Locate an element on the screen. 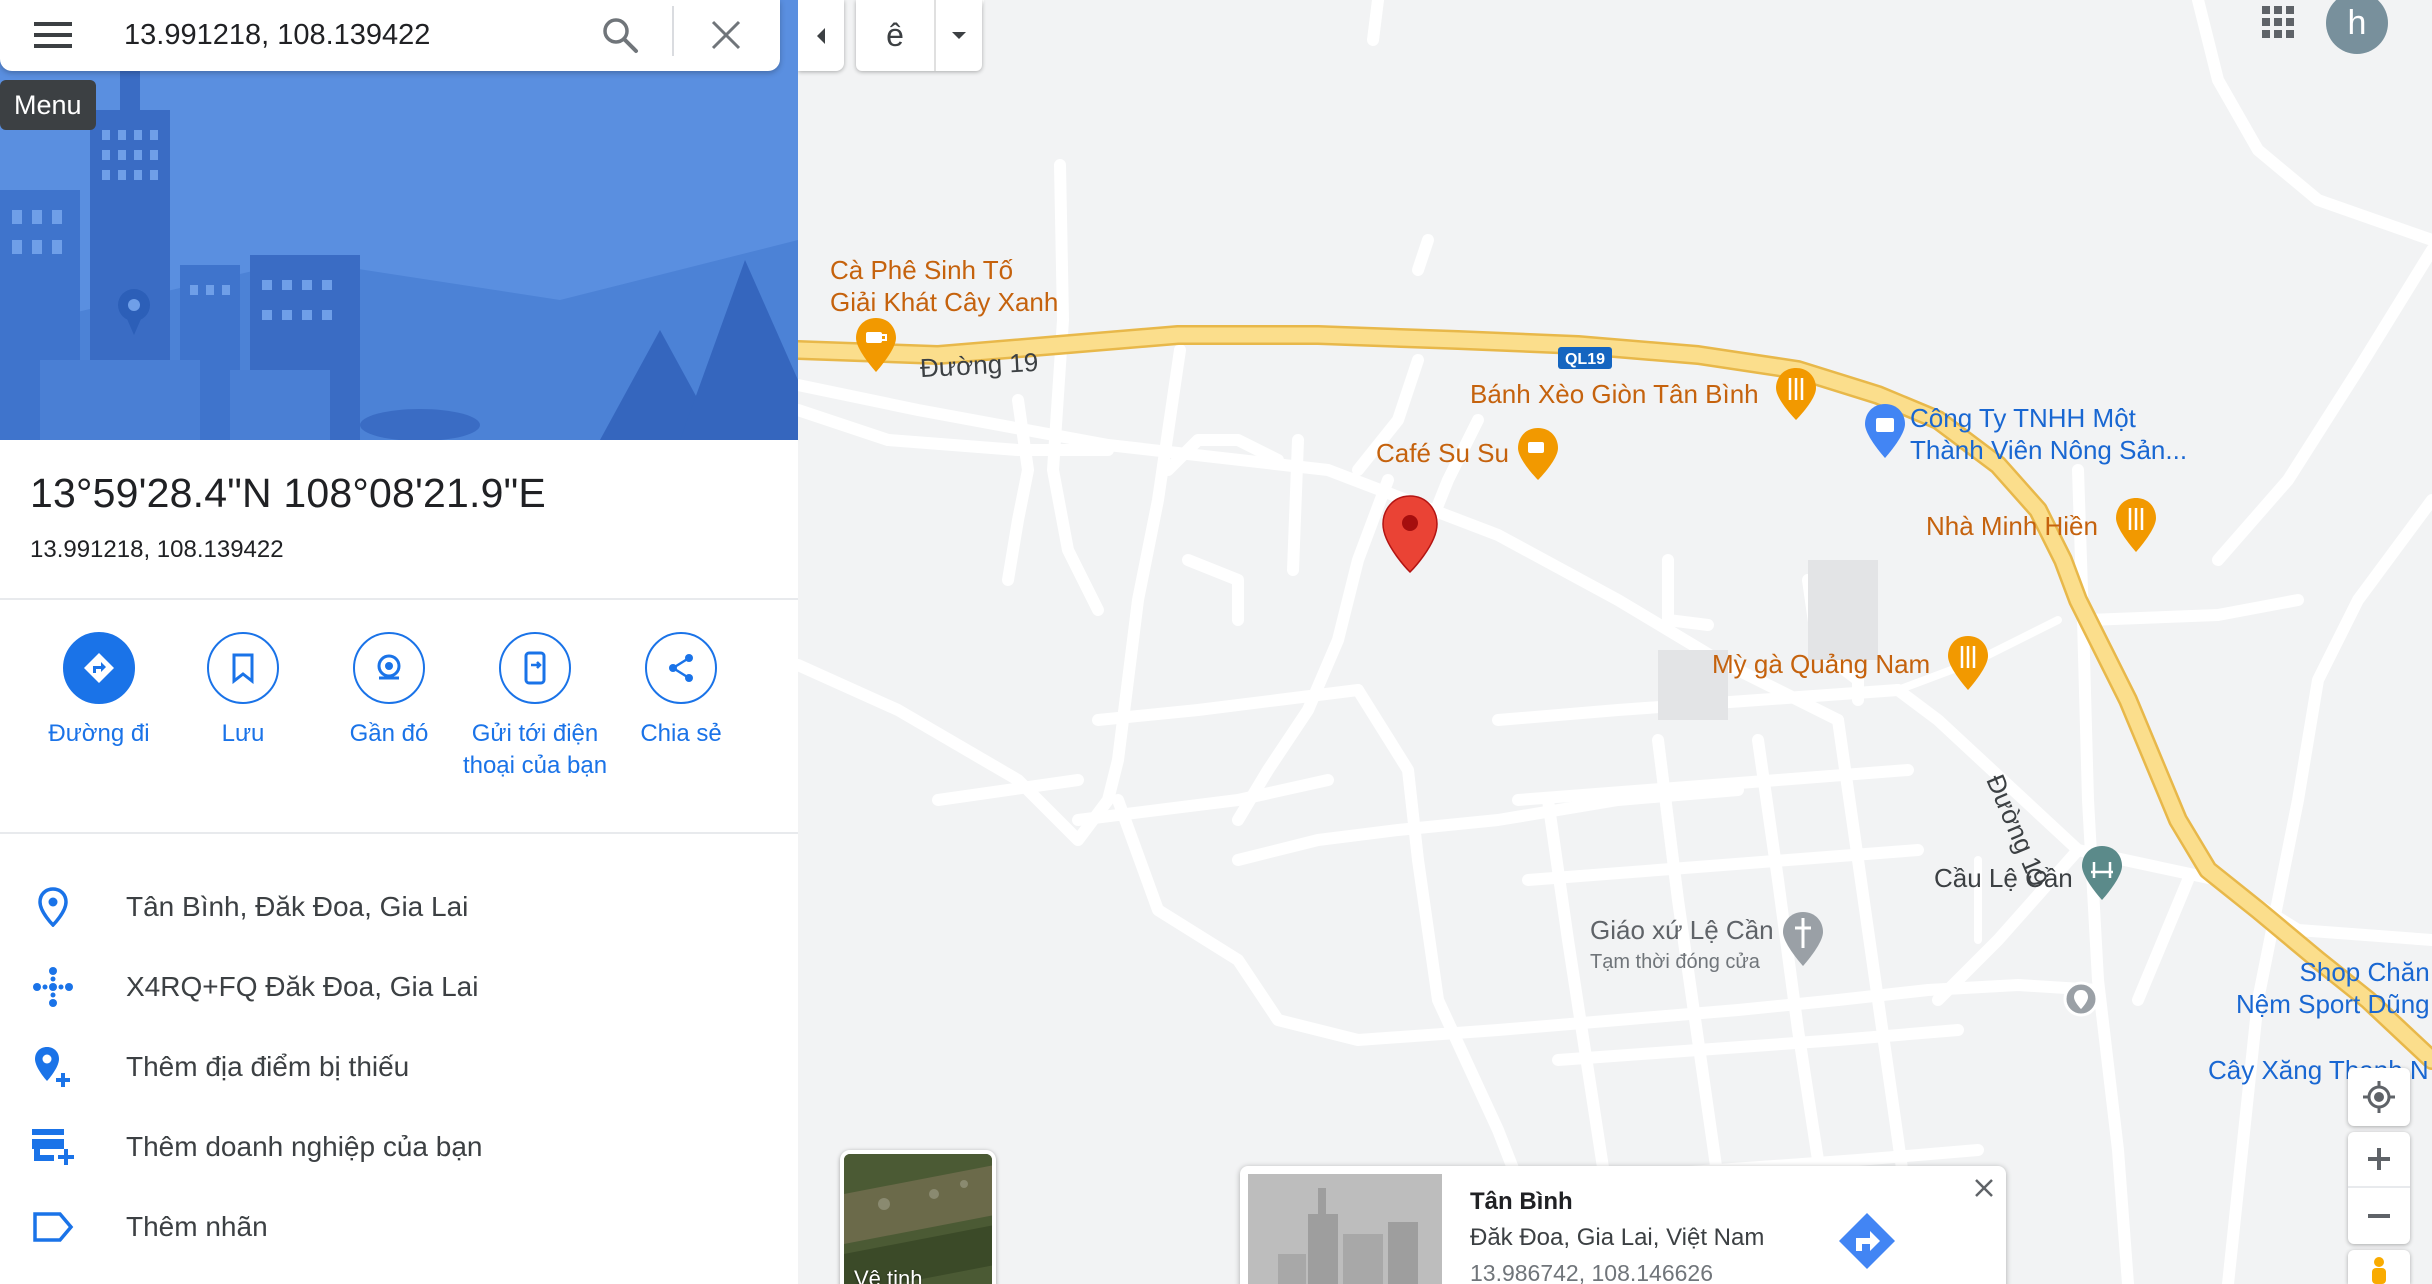 The height and width of the screenshot is (1284, 2432). menu-button is located at coordinates (54, 35).